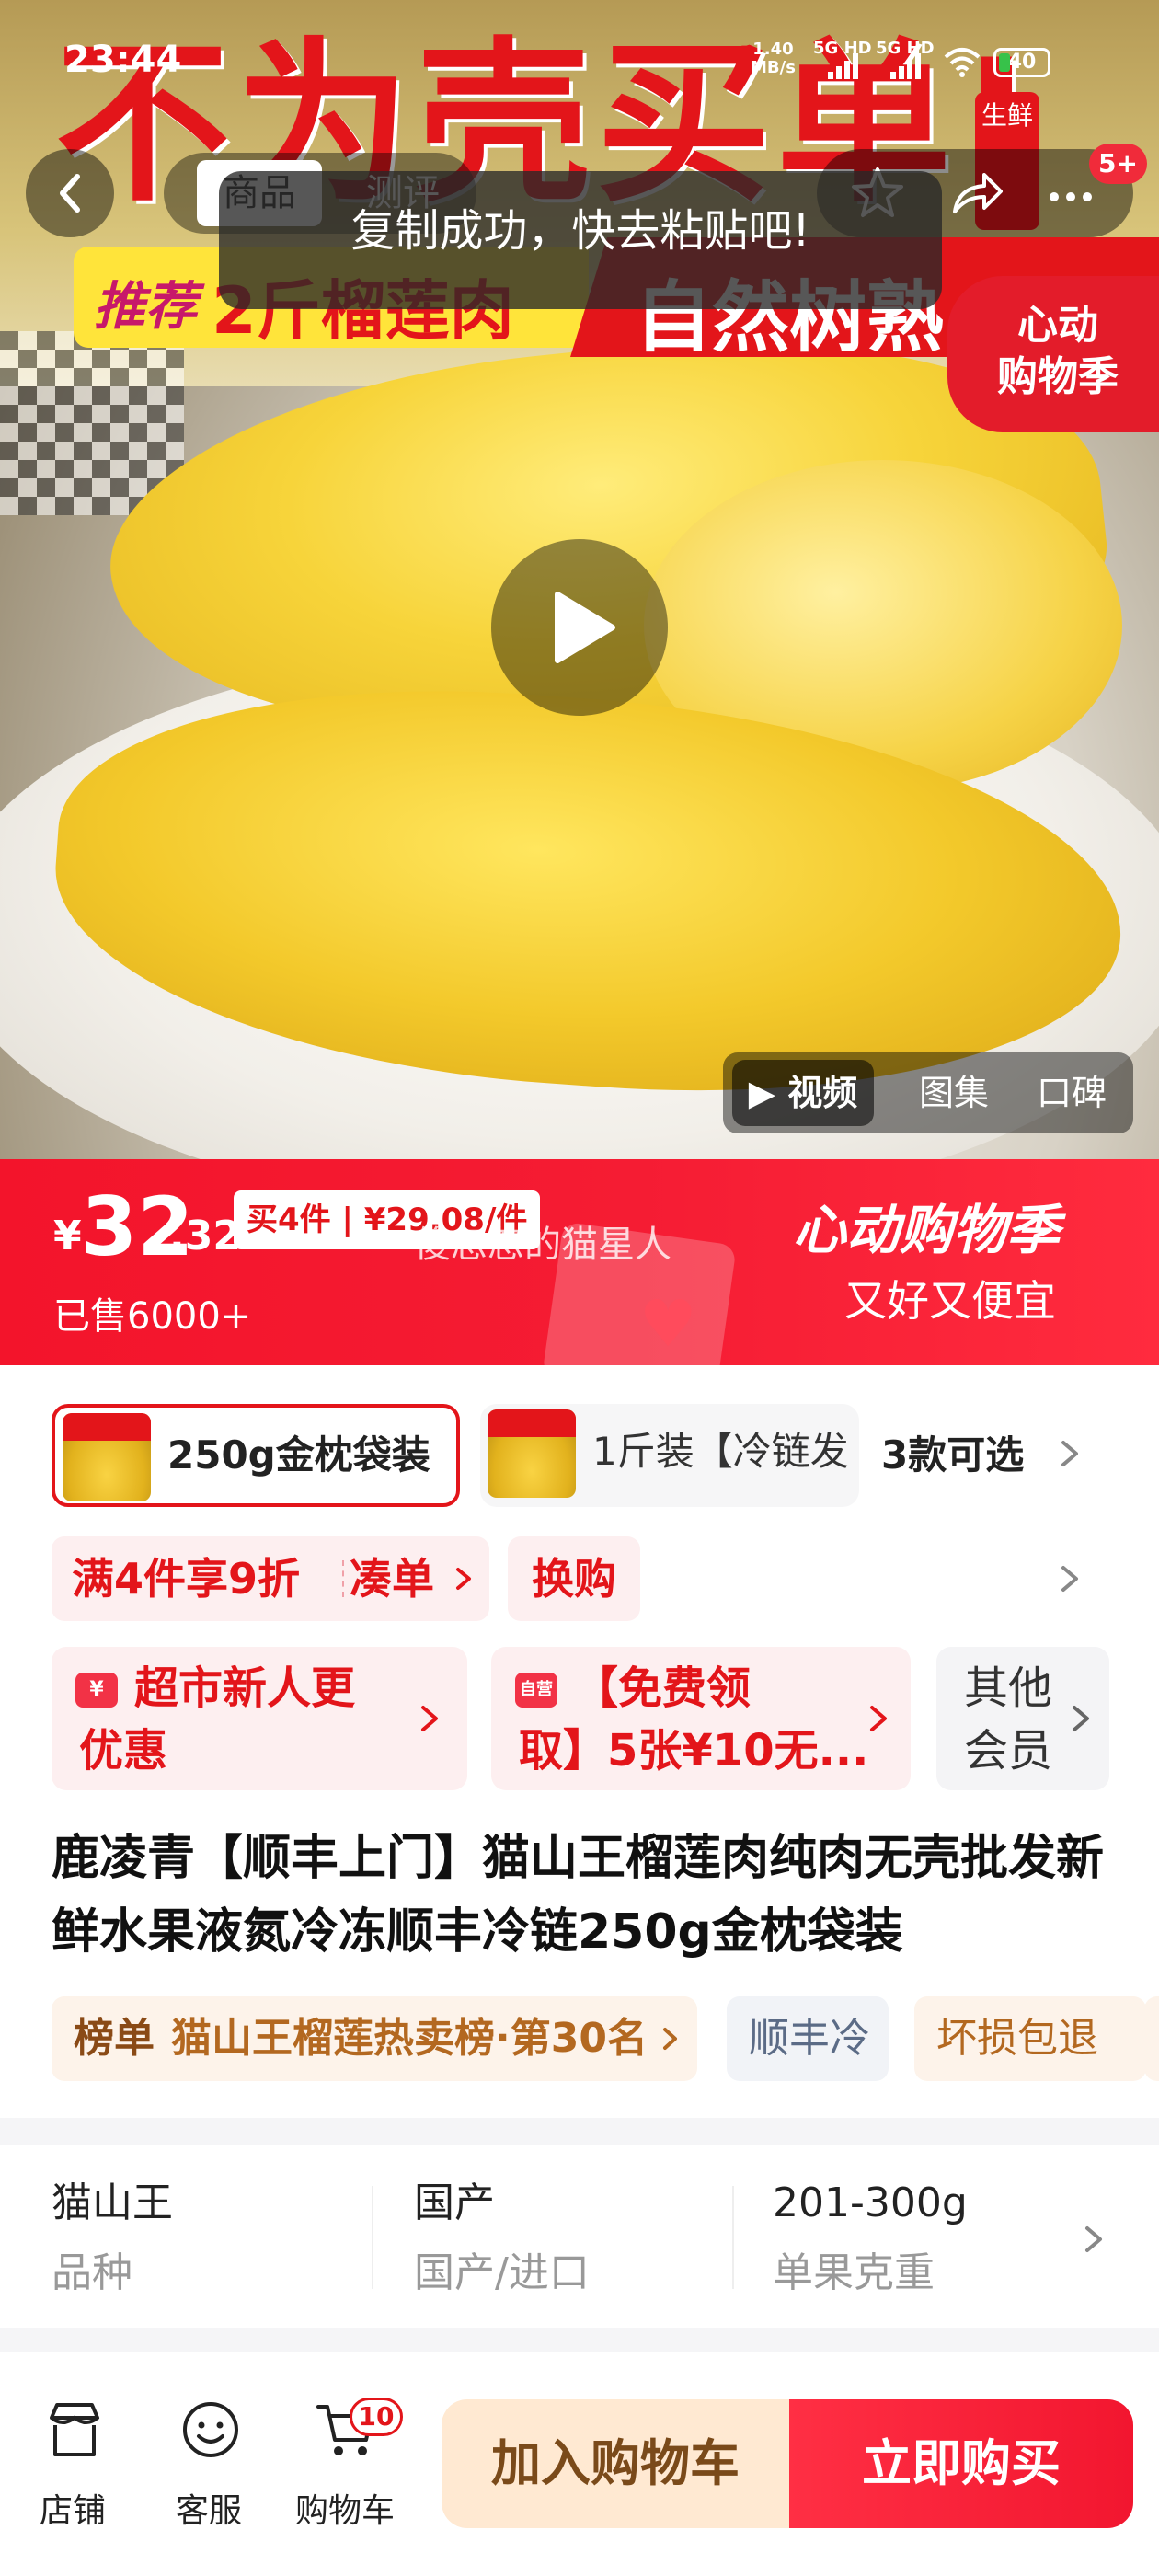 This screenshot has height=2576, width=1159. What do you see at coordinates (114, 2039) in the screenshot?
I see `ranking-label: 榜单` at bounding box center [114, 2039].